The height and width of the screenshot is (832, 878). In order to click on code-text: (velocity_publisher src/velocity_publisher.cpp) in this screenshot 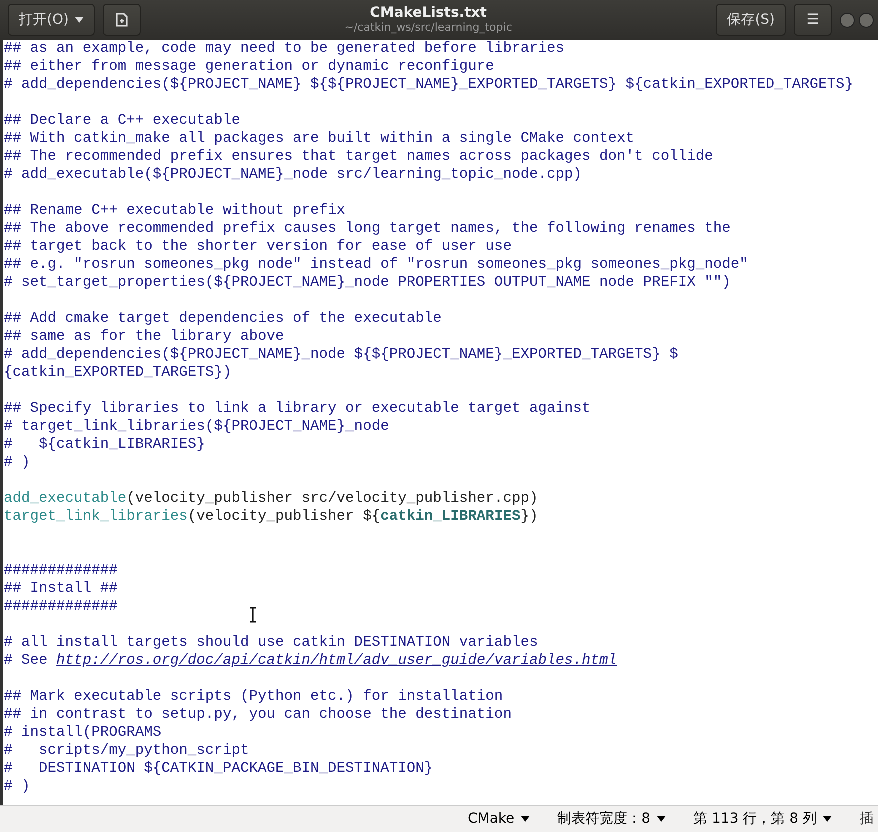, I will do `click(332, 499)`.